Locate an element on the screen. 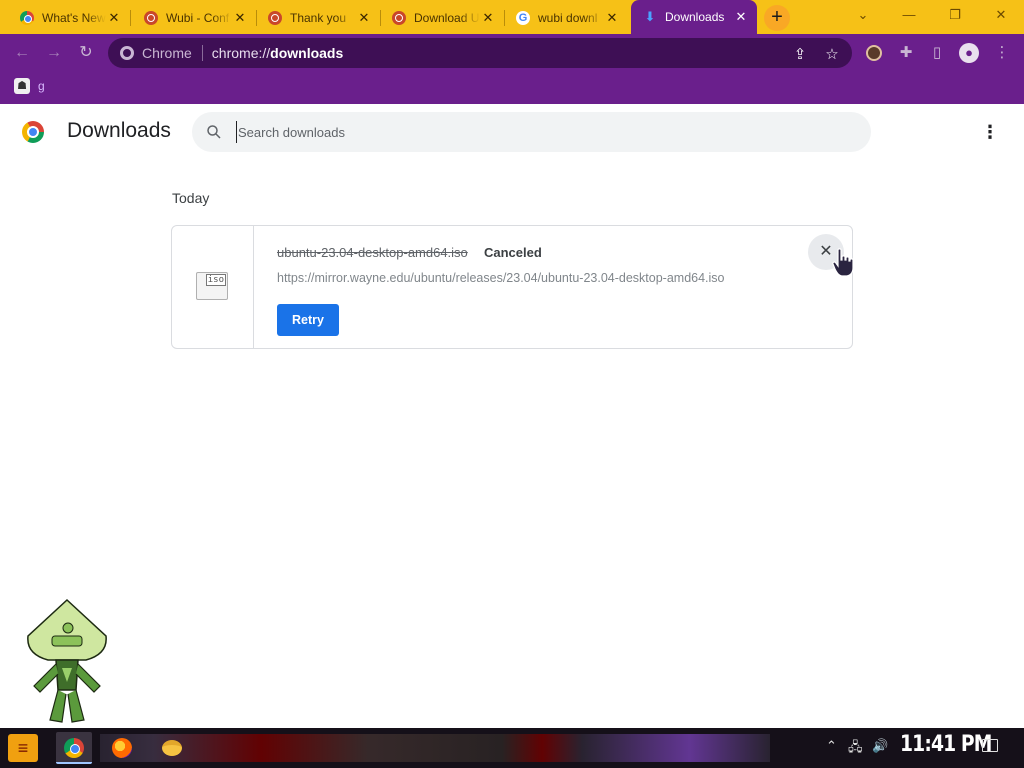  chrome-site-icon is located at coordinates (127, 53).